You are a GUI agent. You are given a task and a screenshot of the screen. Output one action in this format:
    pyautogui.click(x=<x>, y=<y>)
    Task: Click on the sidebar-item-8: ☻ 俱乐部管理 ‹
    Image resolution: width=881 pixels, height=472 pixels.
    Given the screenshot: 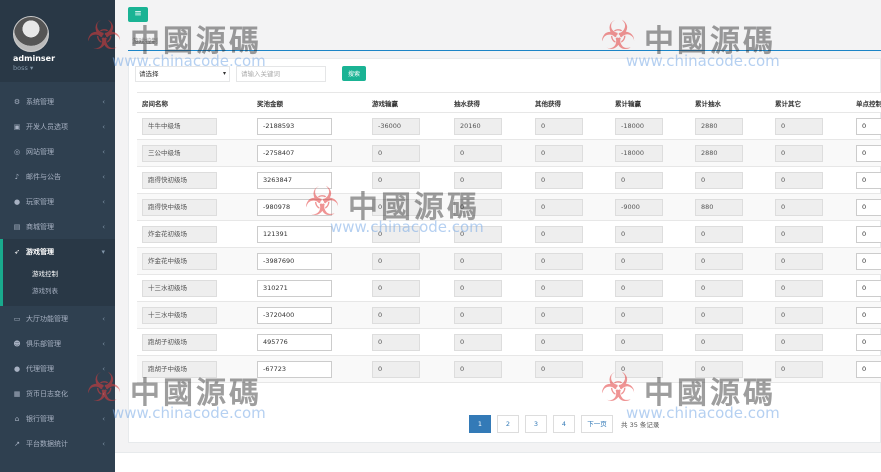 What is the action you would take?
    pyautogui.click(x=57, y=343)
    